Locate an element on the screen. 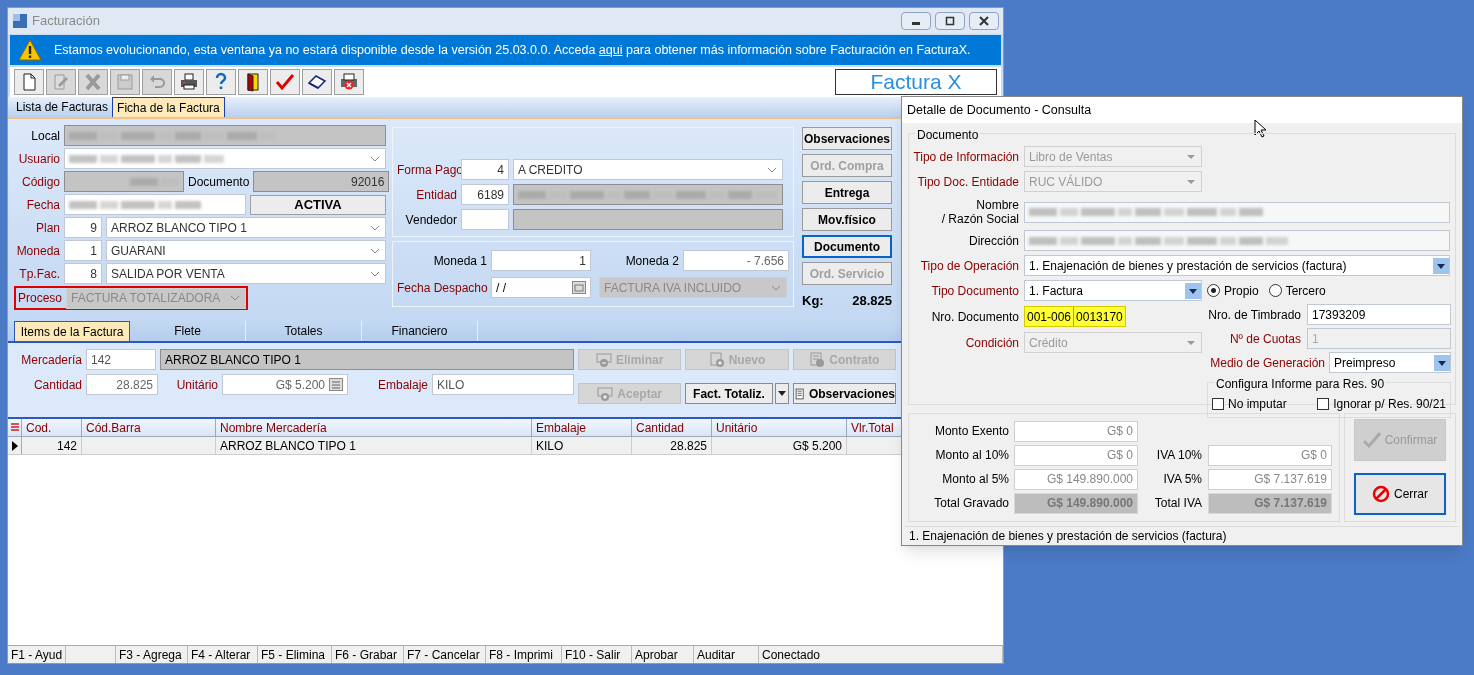  field-label: Tipo Doc. Entidade is located at coordinates (967, 182).